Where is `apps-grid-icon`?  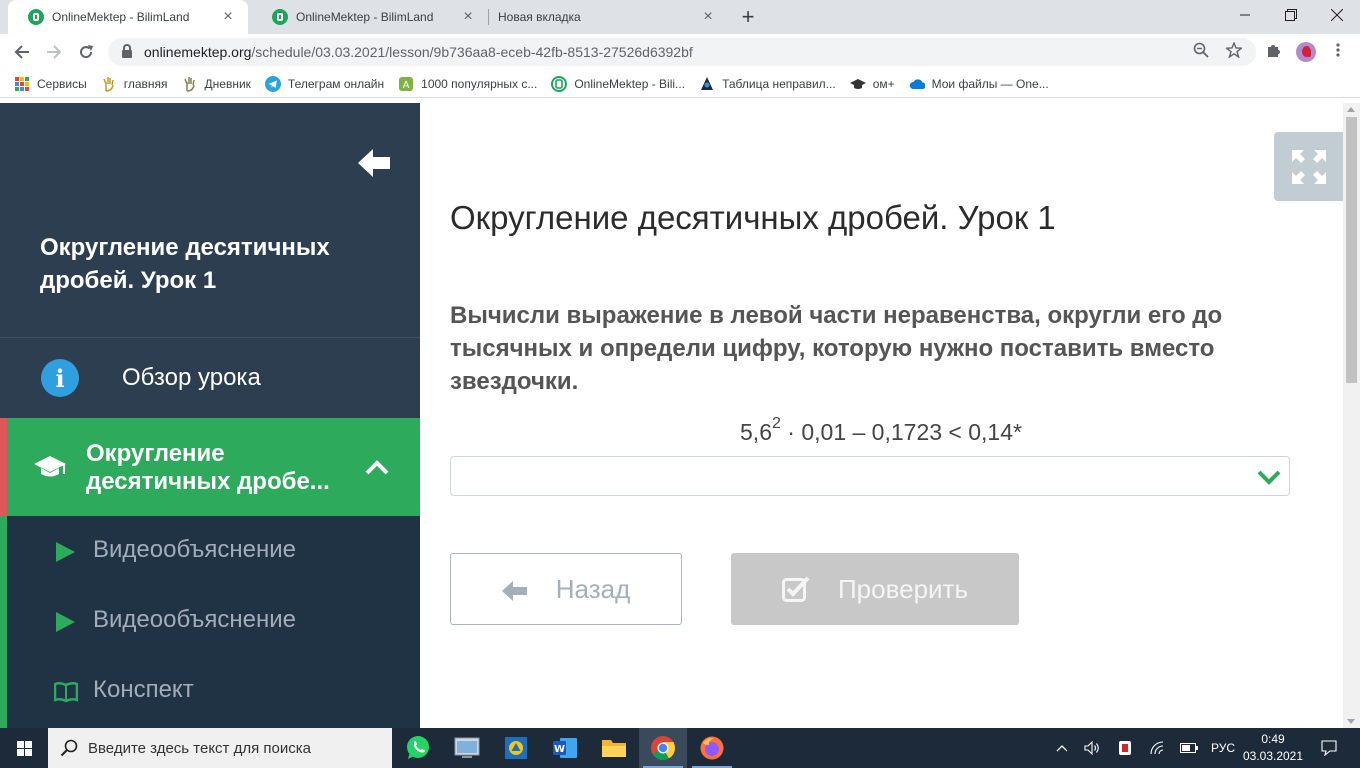 apps-grid-icon is located at coordinates (22, 84).